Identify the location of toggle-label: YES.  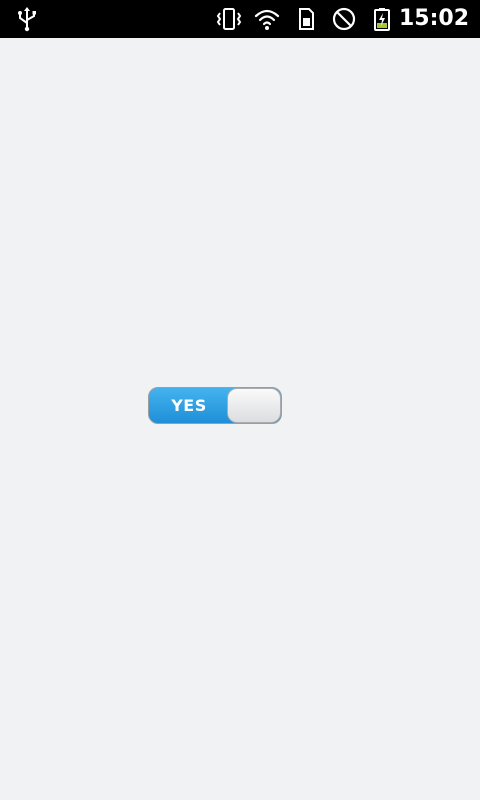
(189, 405).